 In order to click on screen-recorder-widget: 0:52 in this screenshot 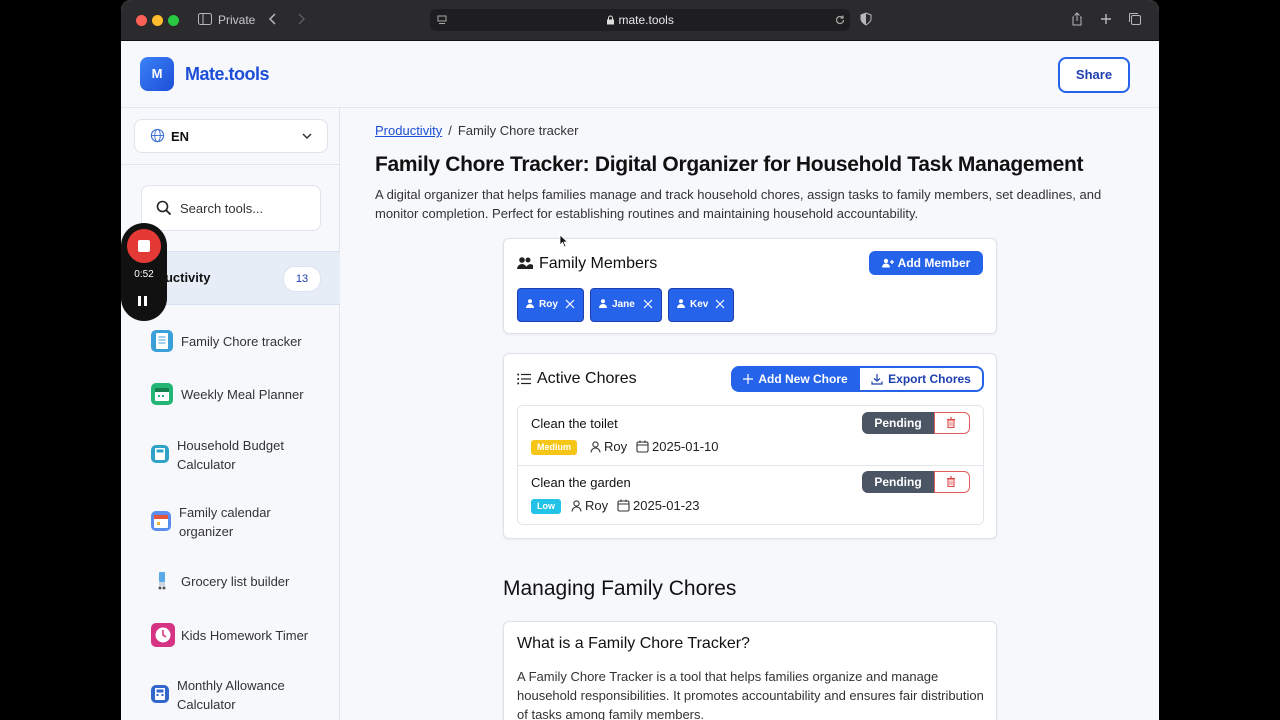, I will do `click(144, 272)`.